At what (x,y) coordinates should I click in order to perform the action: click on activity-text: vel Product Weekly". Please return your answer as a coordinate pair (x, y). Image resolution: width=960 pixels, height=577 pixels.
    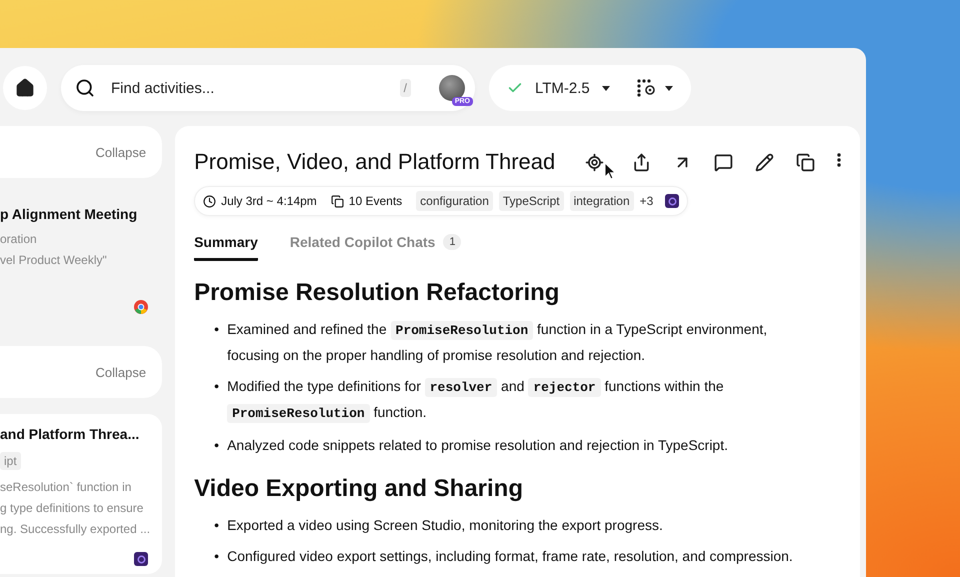
    Looking at the image, I should click on (54, 260).